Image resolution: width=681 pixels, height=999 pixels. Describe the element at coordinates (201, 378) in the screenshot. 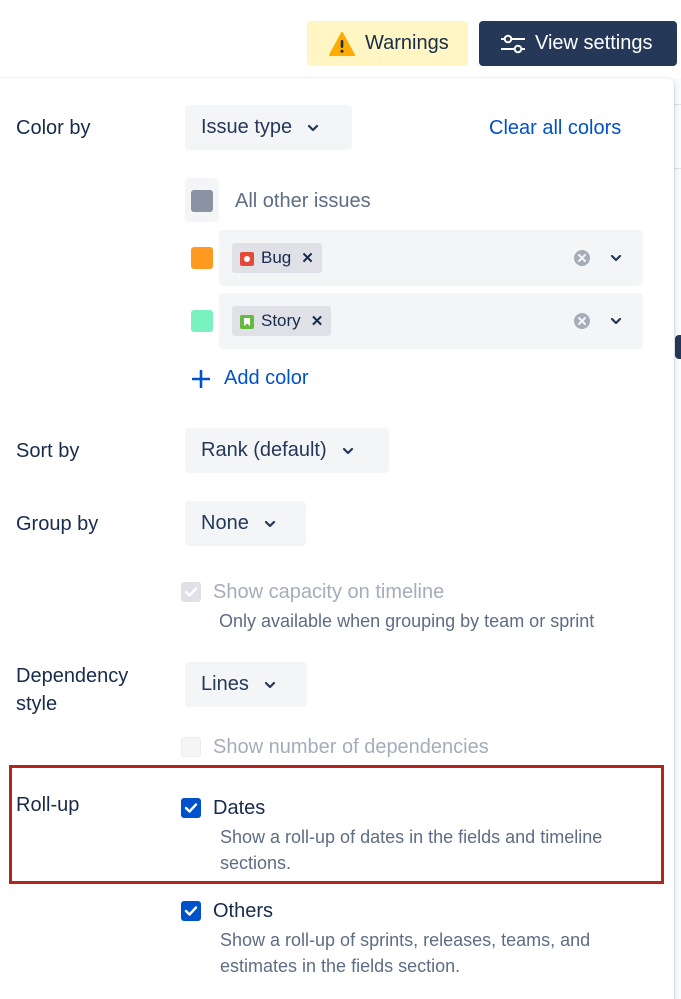

I see `plus-icon` at that location.